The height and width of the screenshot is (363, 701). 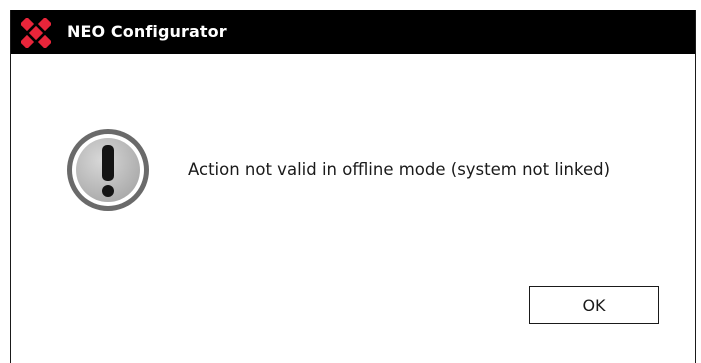 I want to click on ok-button: OK, so click(x=594, y=305).